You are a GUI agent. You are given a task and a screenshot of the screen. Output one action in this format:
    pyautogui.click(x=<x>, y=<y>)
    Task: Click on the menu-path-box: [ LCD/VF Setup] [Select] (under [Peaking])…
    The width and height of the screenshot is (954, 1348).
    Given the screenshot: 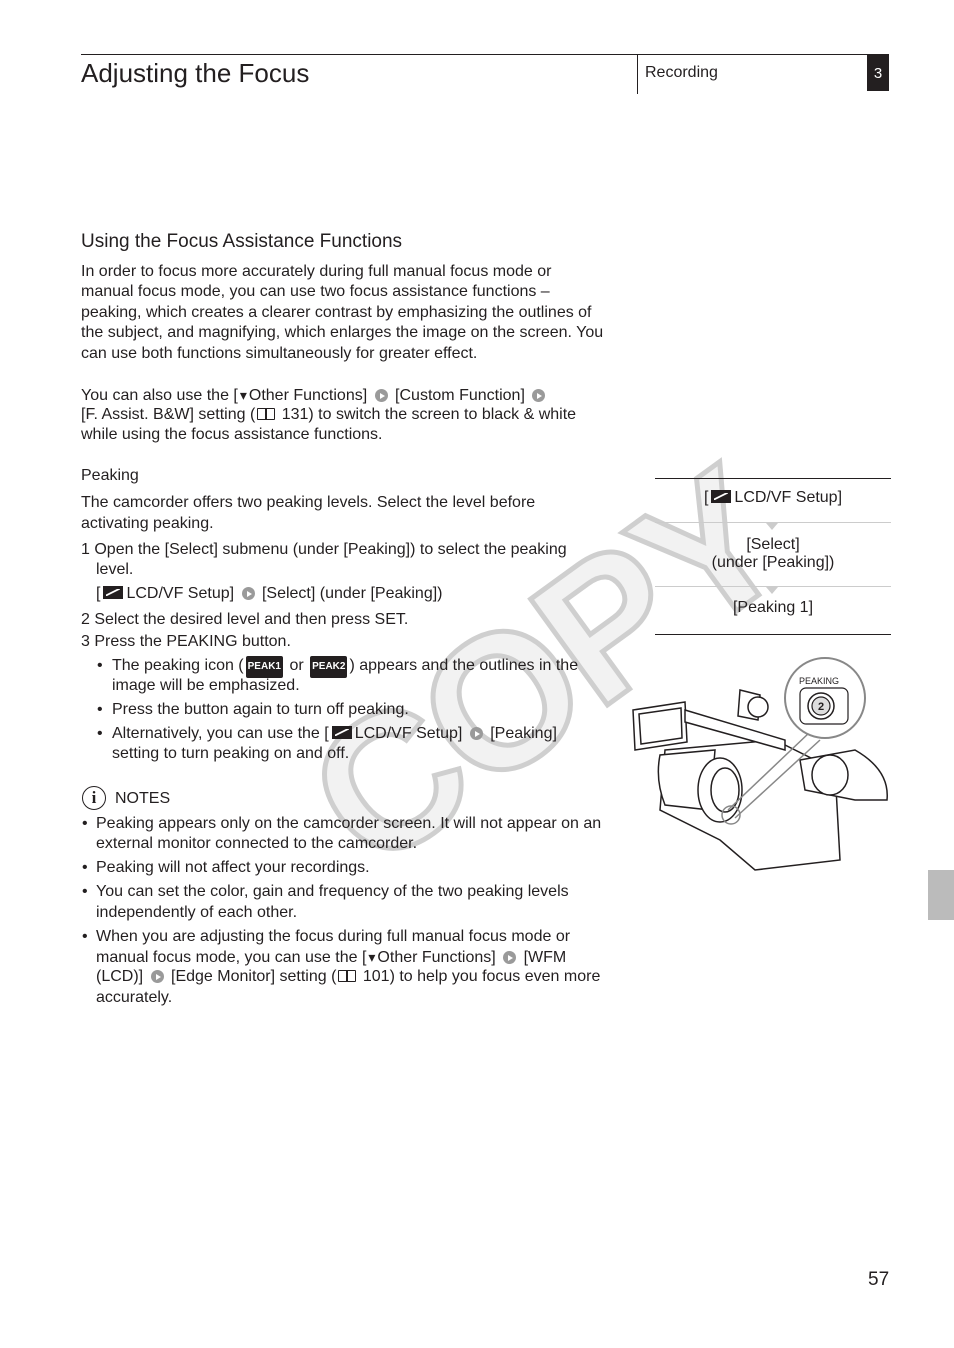 What is the action you would take?
    pyautogui.click(x=773, y=556)
    